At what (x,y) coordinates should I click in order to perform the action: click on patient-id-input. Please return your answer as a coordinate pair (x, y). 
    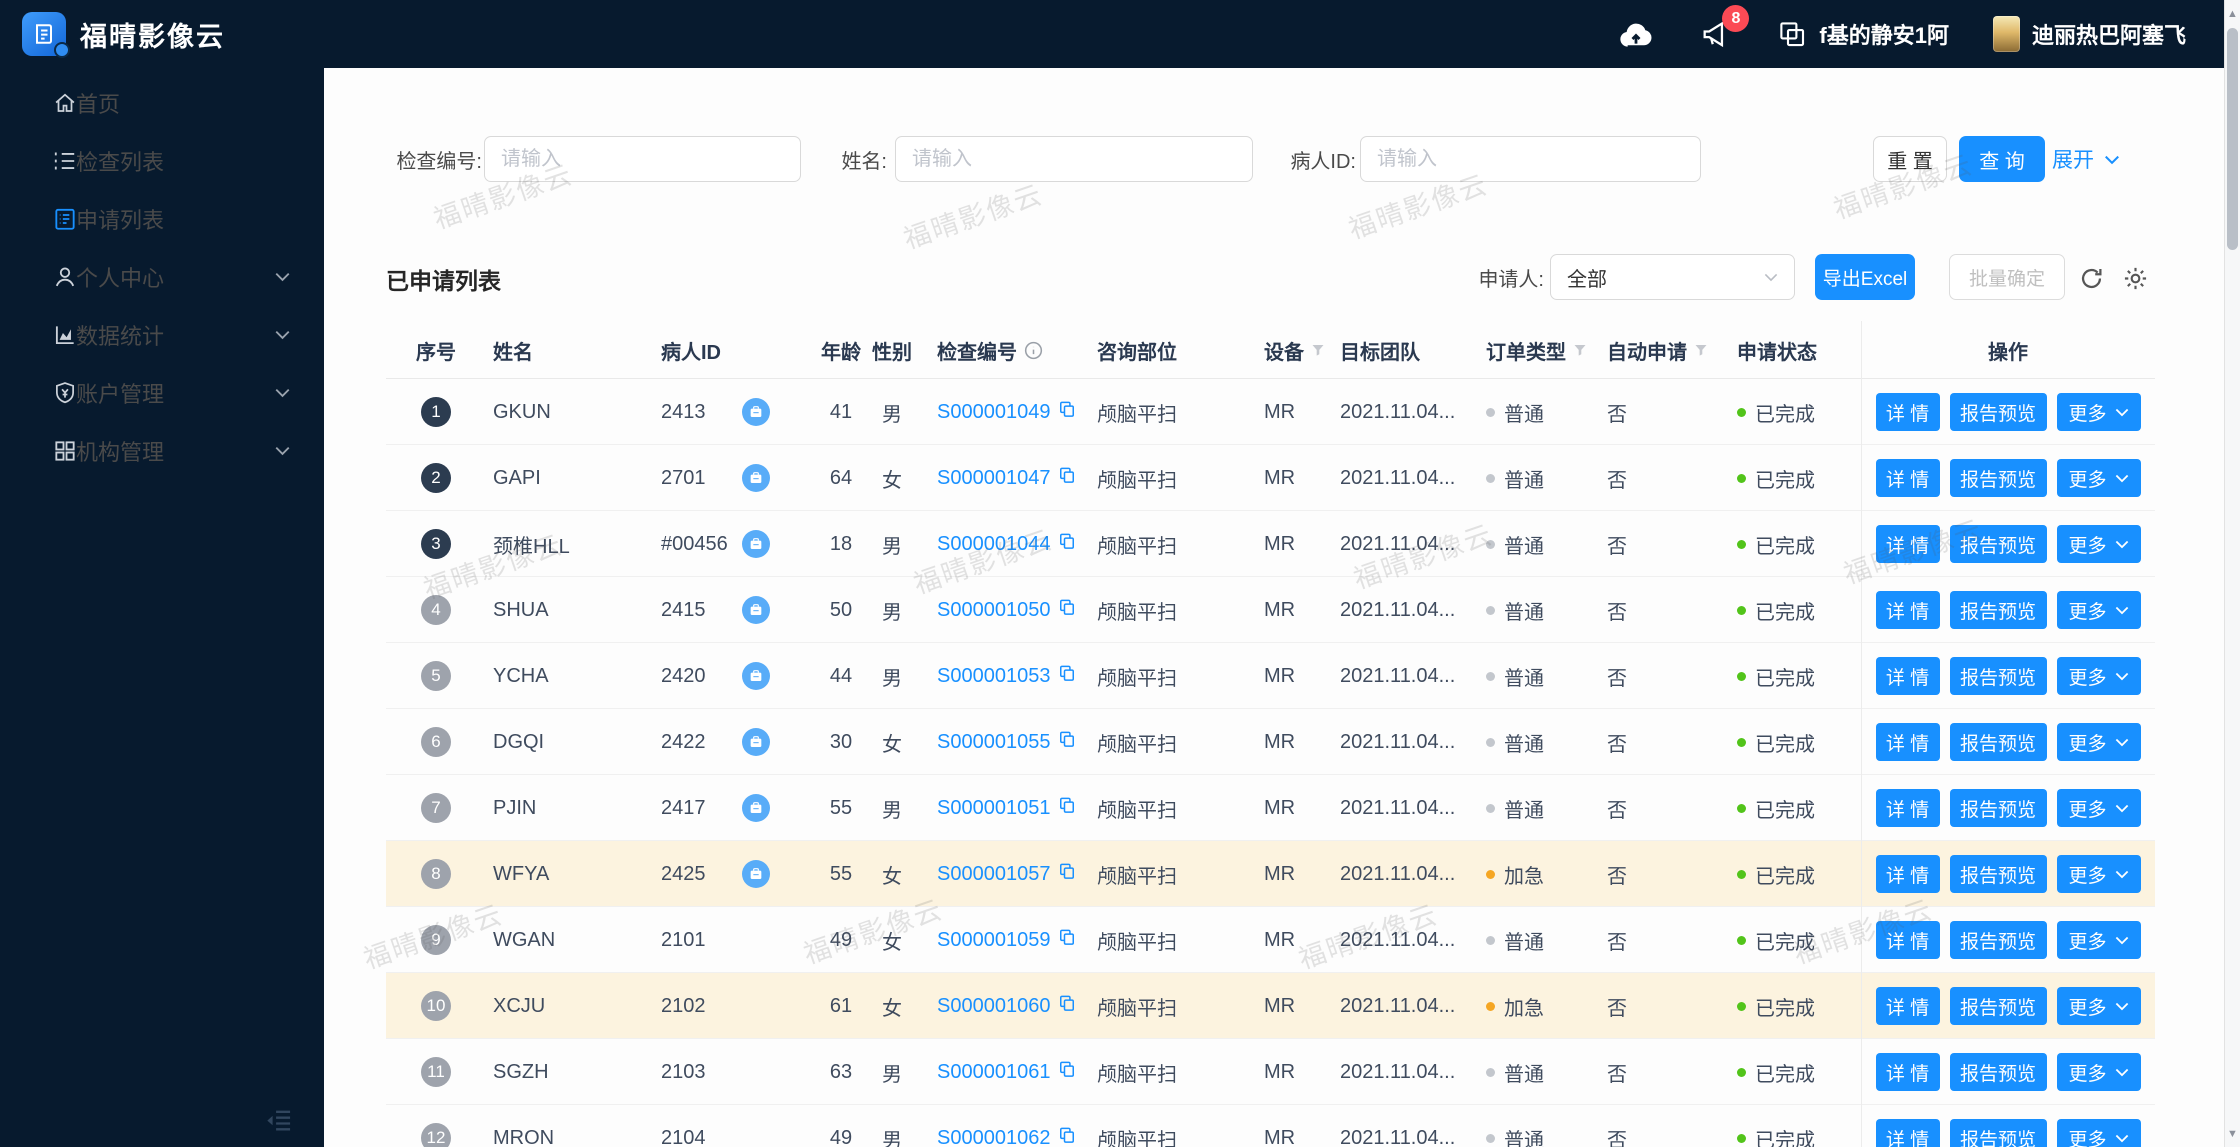
    Looking at the image, I should click on (1530, 159).